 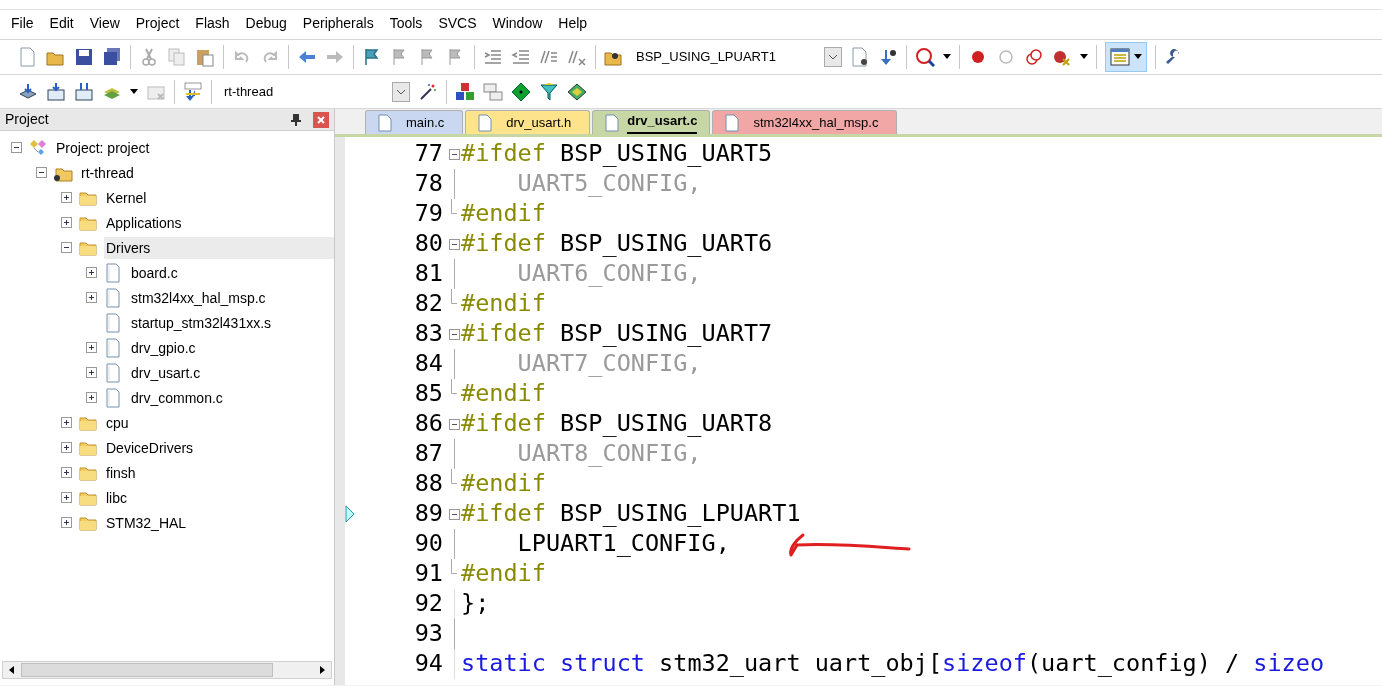 I want to click on menu-item: Flash, so click(x=212, y=23).